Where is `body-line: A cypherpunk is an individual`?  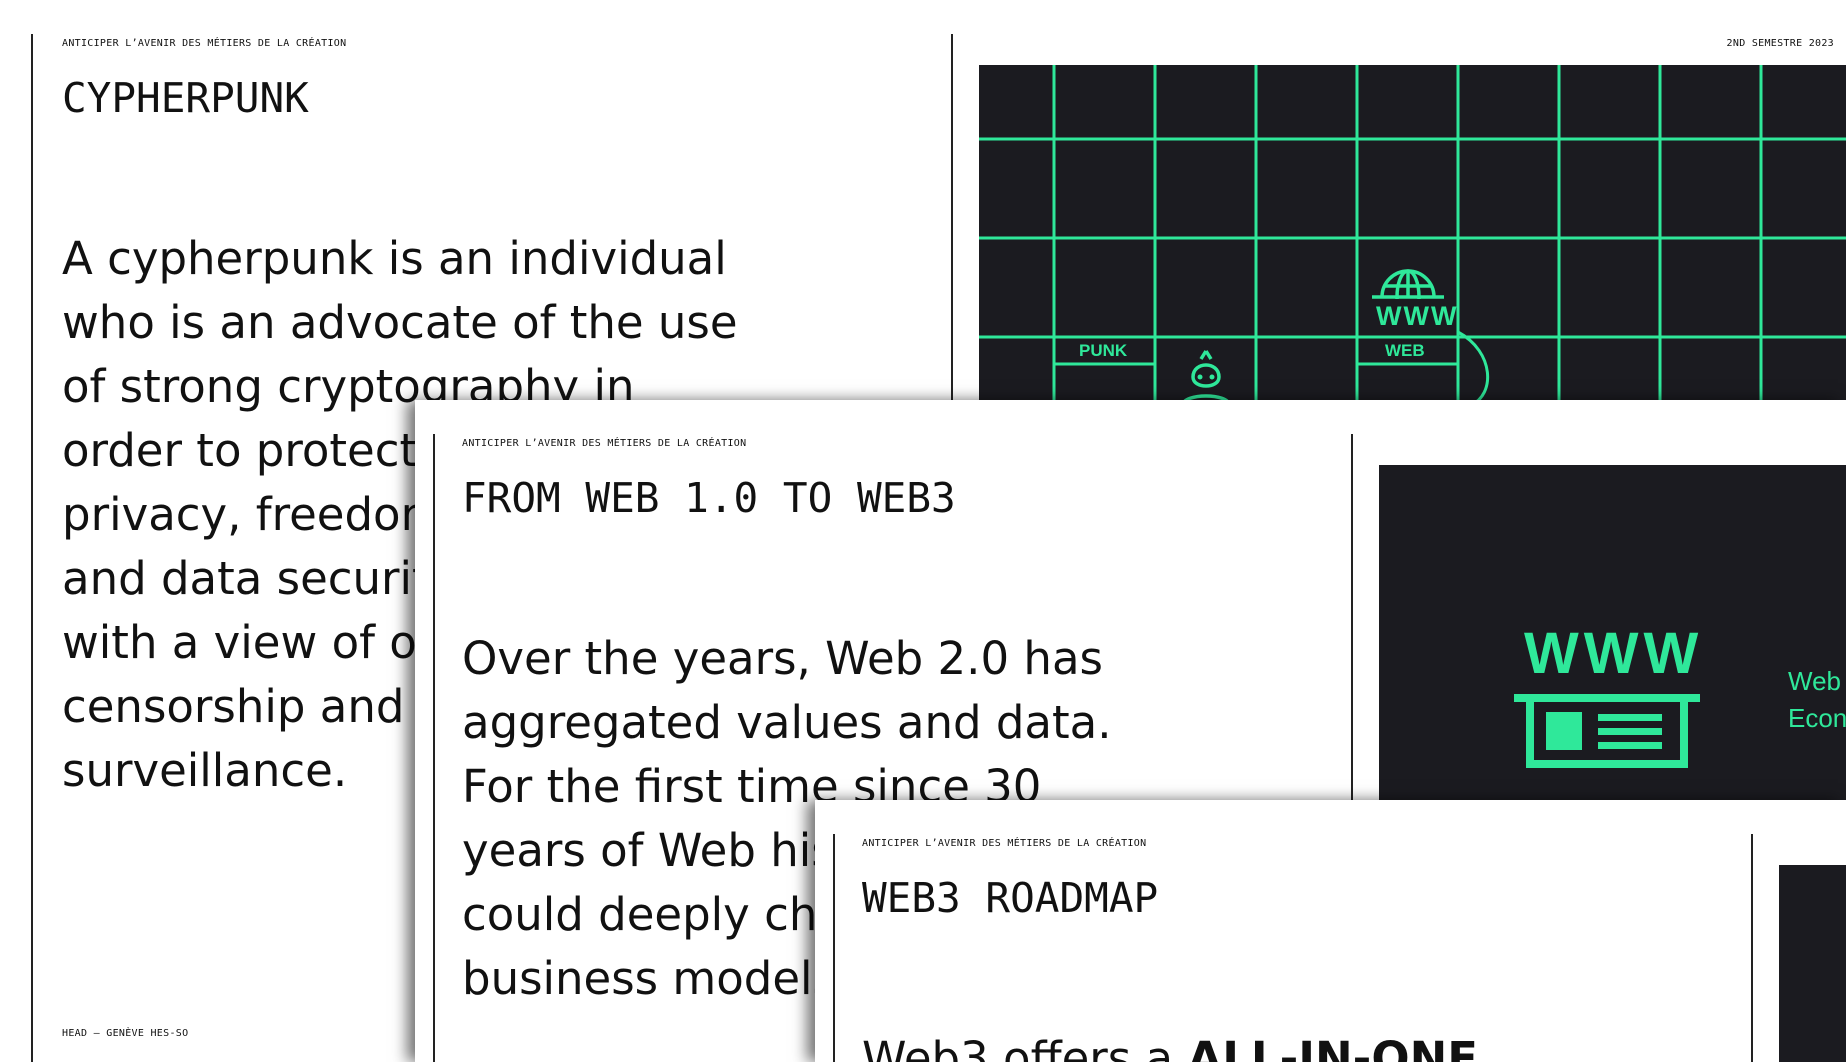 body-line: A cypherpunk is an individual is located at coordinates (394, 258).